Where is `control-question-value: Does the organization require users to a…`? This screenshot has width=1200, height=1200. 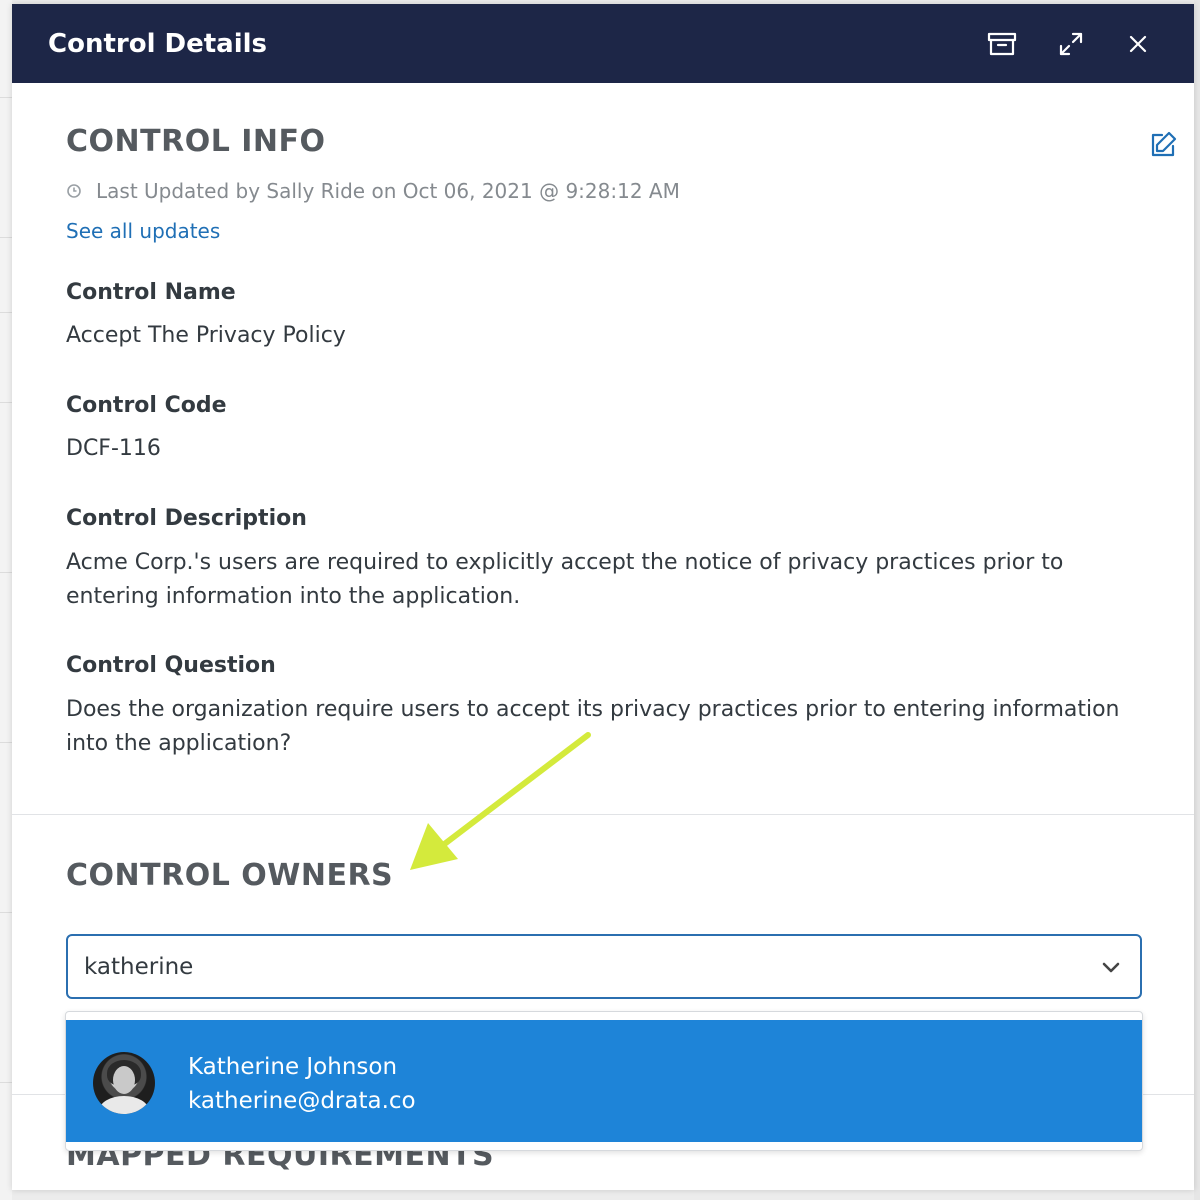
control-question-value: Does the organization require users to a… is located at coordinates (593, 726).